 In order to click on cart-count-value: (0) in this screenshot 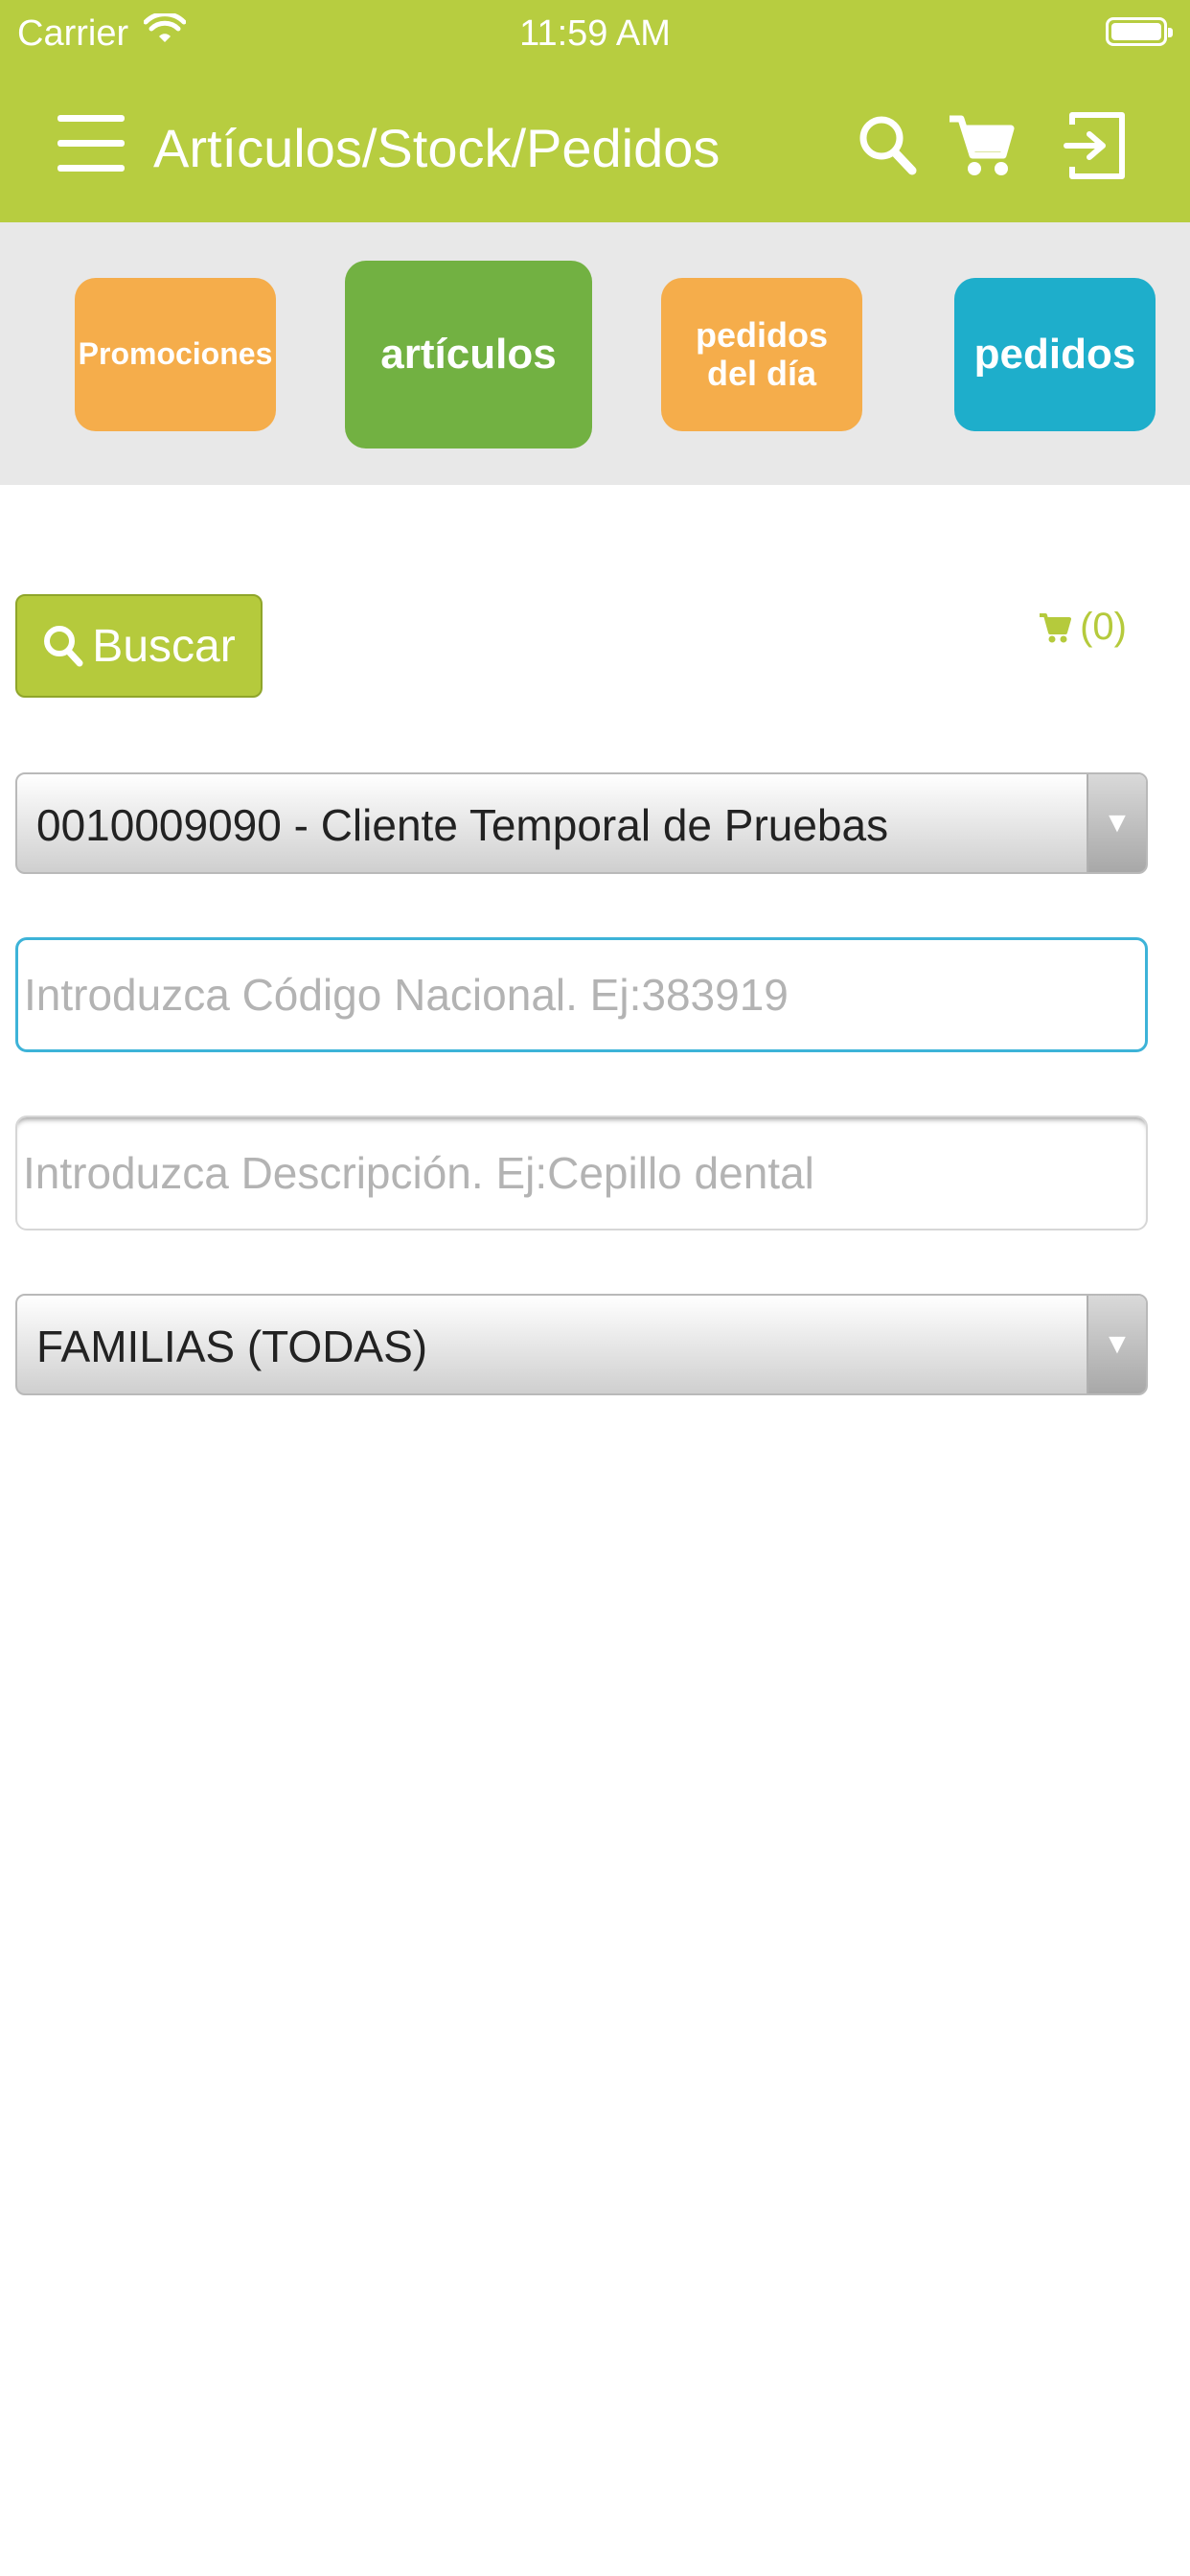, I will do `click(1103, 627)`.